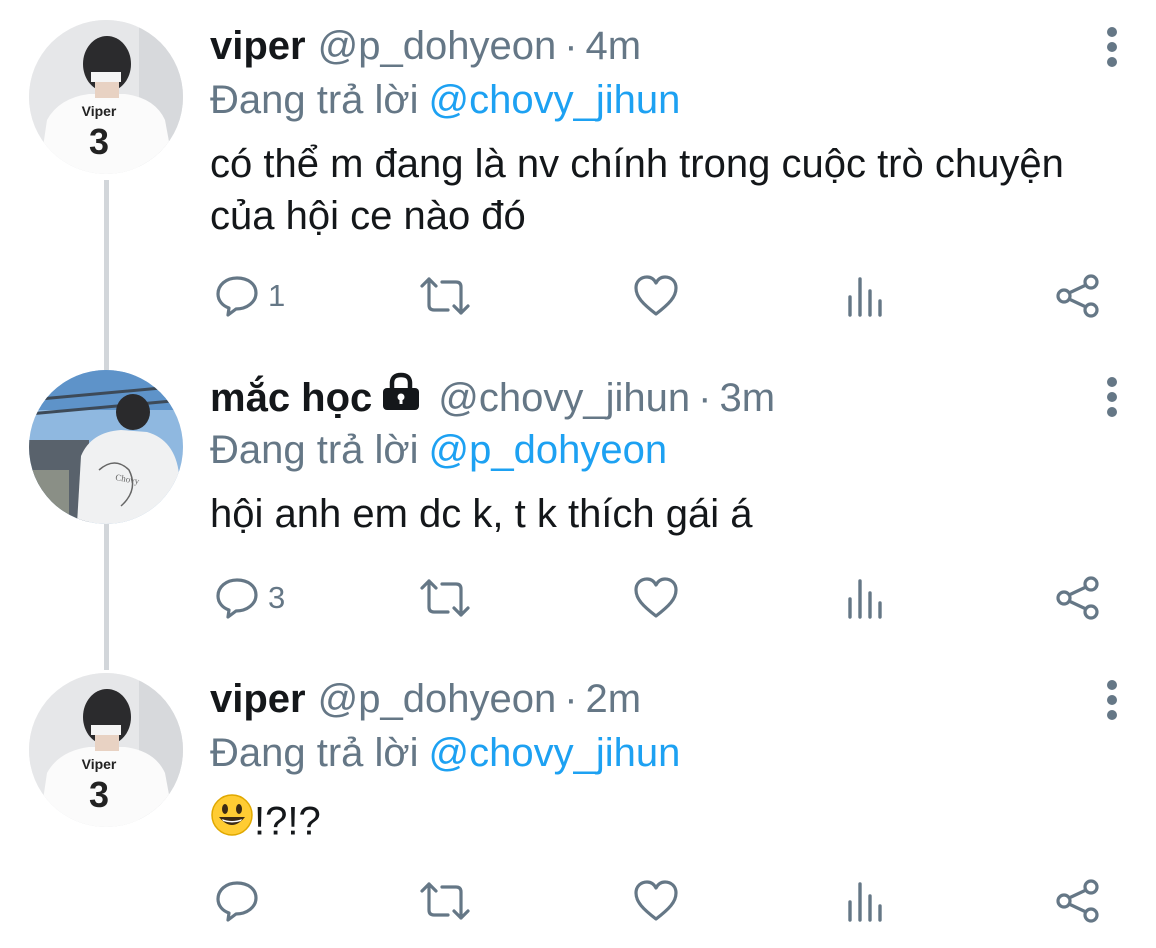  What do you see at coordinates (564, 398) in the screenshot?
I see `username: @chovy_jihun` at bounding box center [564, 398].